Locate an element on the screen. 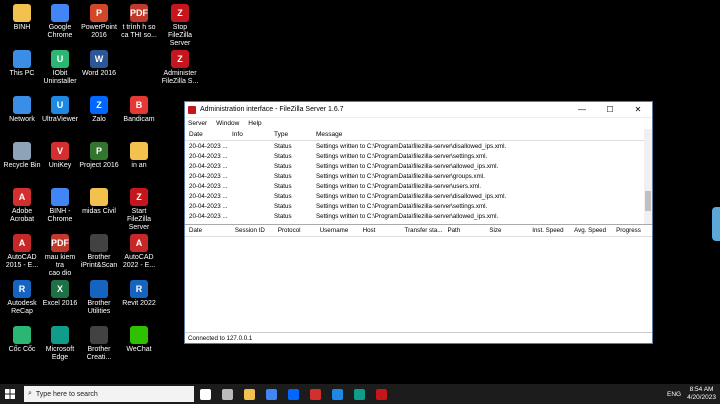  desktop-icon: U UltraViewer is located at coordinates (60, 110).